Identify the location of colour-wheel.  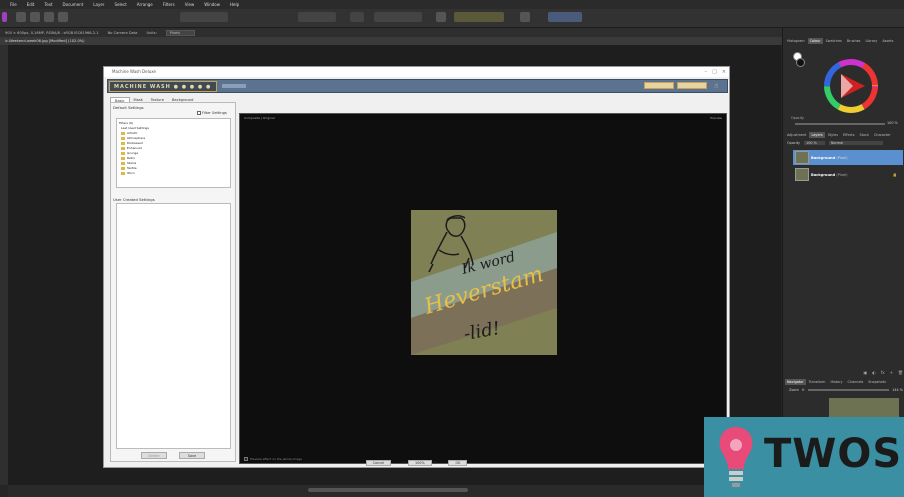
(851, 86).